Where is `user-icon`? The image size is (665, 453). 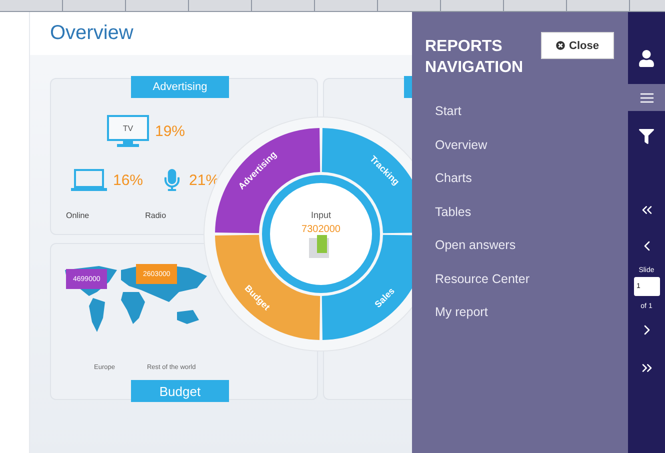
user-icon is located at coordinates (646, 58).